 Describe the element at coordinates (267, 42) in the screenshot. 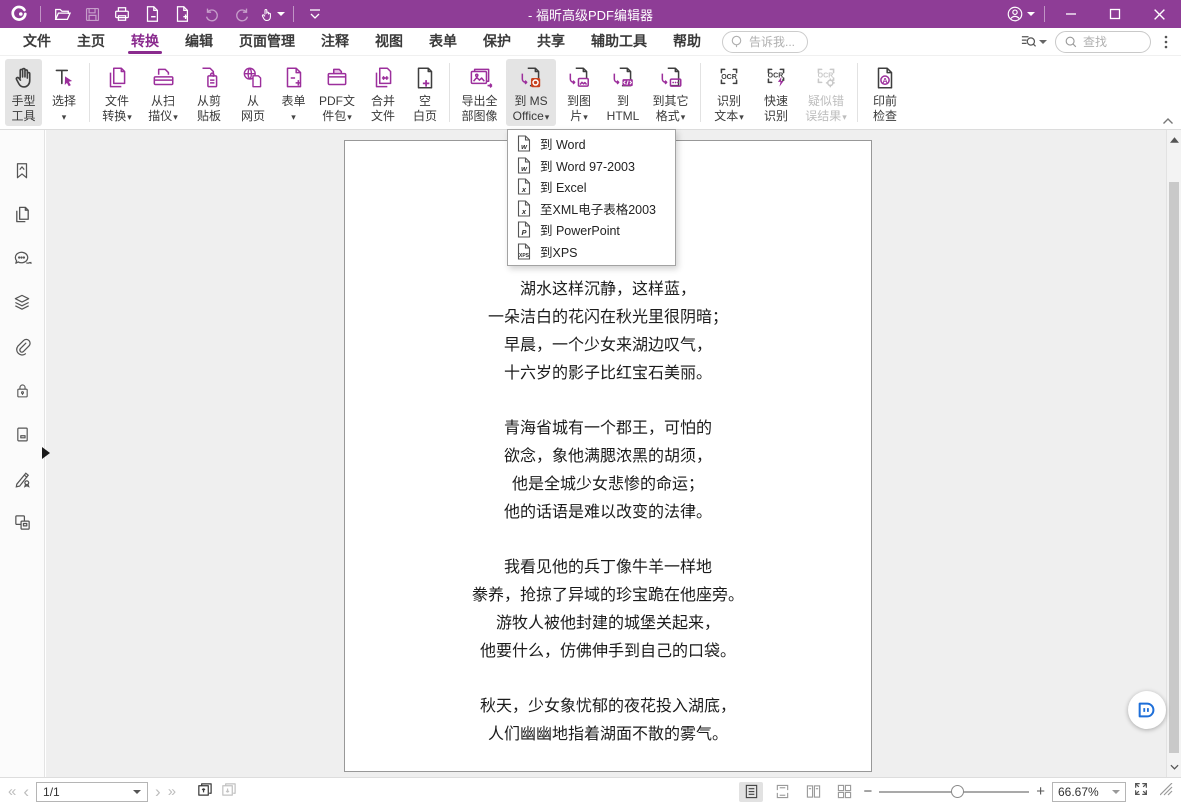

I see `tab-organize: 页面管理` at that location.